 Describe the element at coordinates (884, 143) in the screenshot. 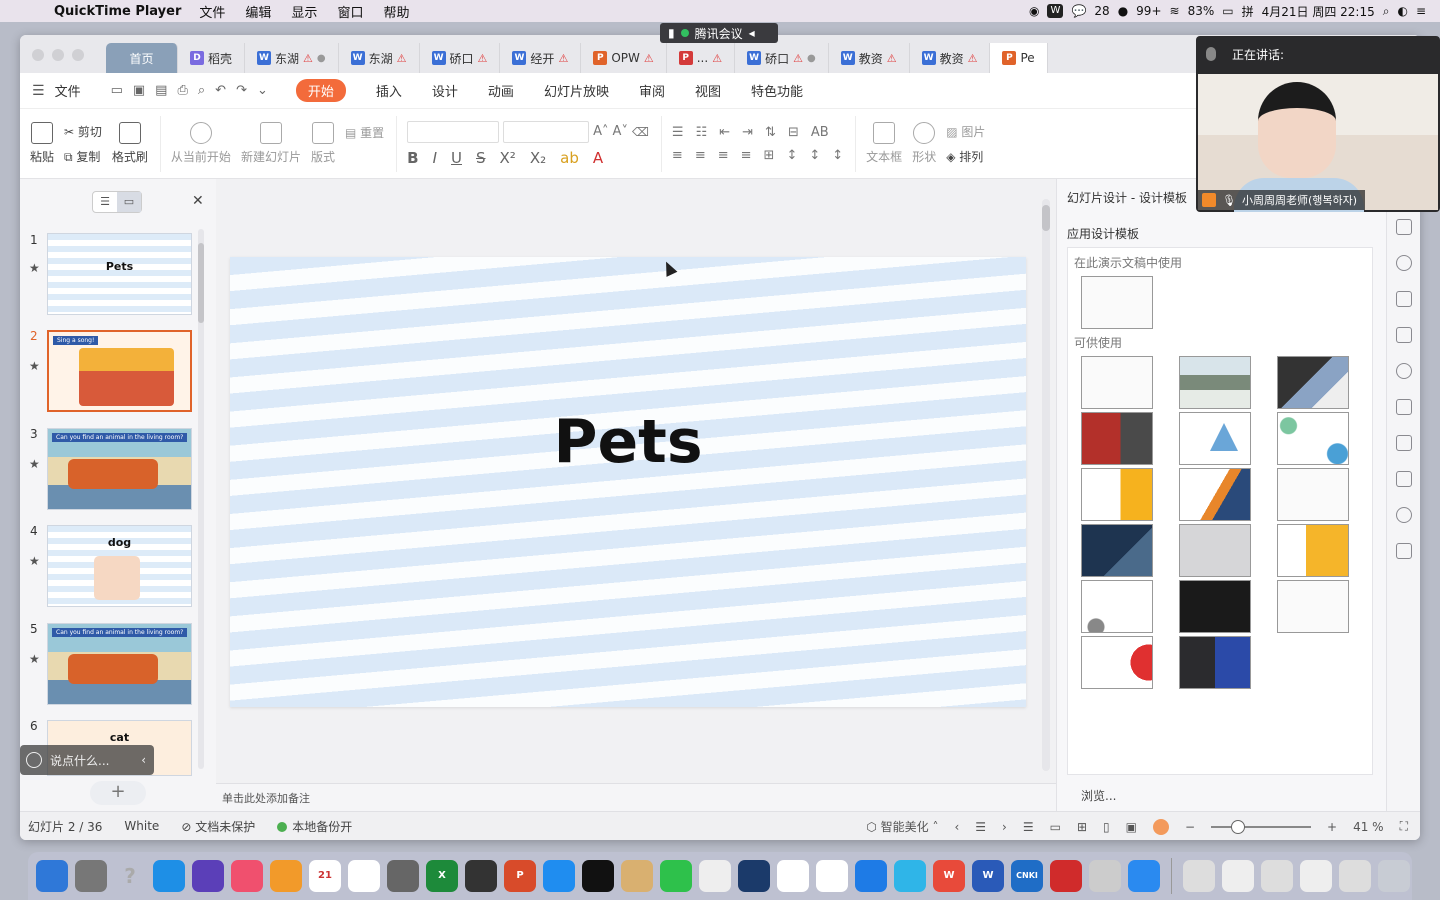

I see `textbox-button: 文本框` at that location.